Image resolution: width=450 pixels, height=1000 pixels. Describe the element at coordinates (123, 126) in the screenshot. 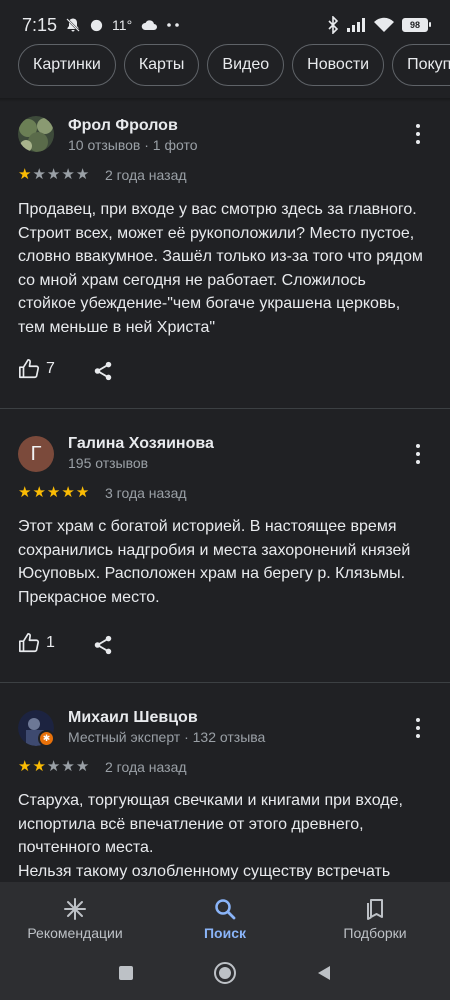

I see `reviewer-name: Фрол Фролов` at that location.